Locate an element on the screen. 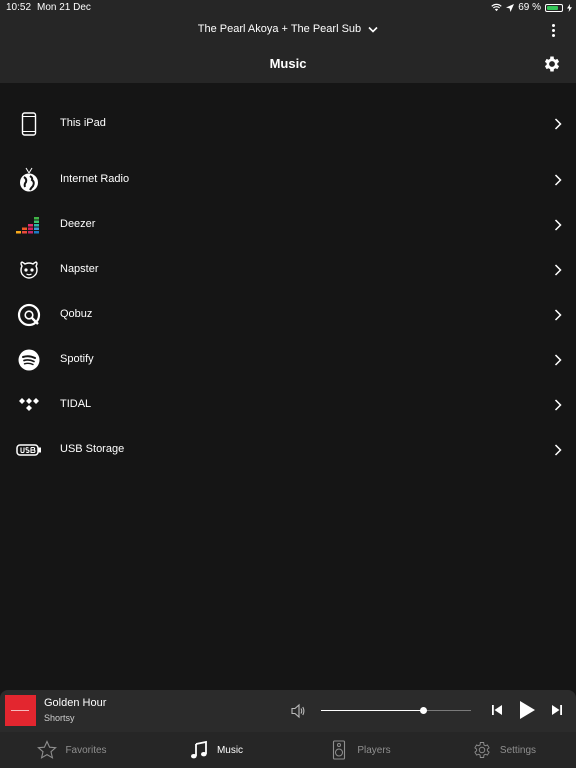 The height and width of the screenshot is (768, 576). page-title: Music is located at coordinates (288, 63).